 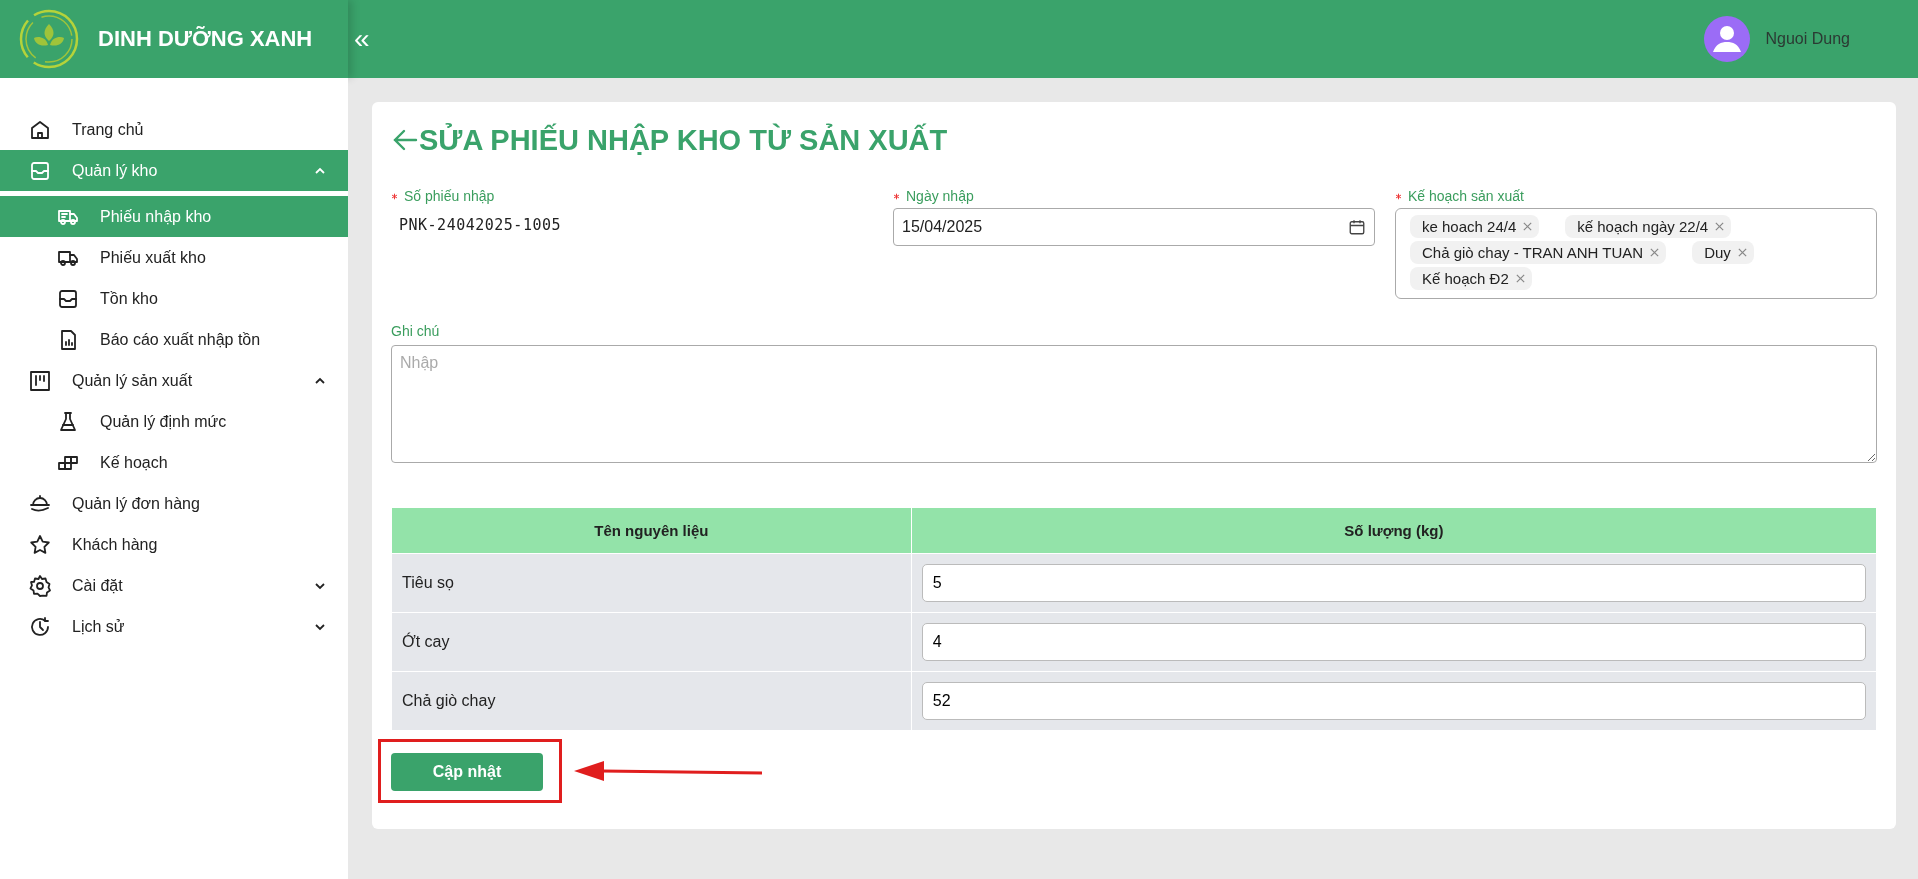 What do you see at coordinates (174, 339) in the screenshot?
I see `sidebar-item: Báo cáo xuất nhập tồn` at bounding box center [174, 339].